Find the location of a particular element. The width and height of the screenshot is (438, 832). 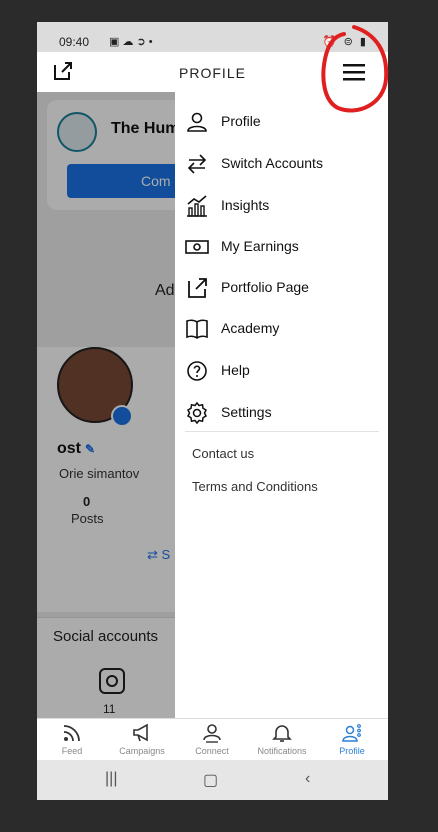

nav-connect: Connect is located at coordinates (212, 740).